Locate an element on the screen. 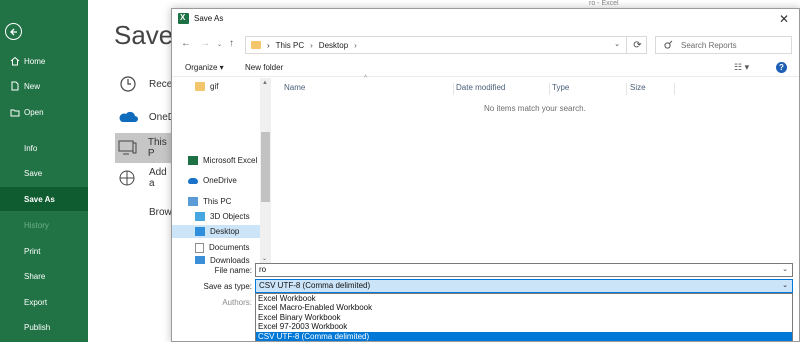 Image resolution: width=800 pixels, height=342 pixels. nav-label: Open is located at coordinates (34, 112).